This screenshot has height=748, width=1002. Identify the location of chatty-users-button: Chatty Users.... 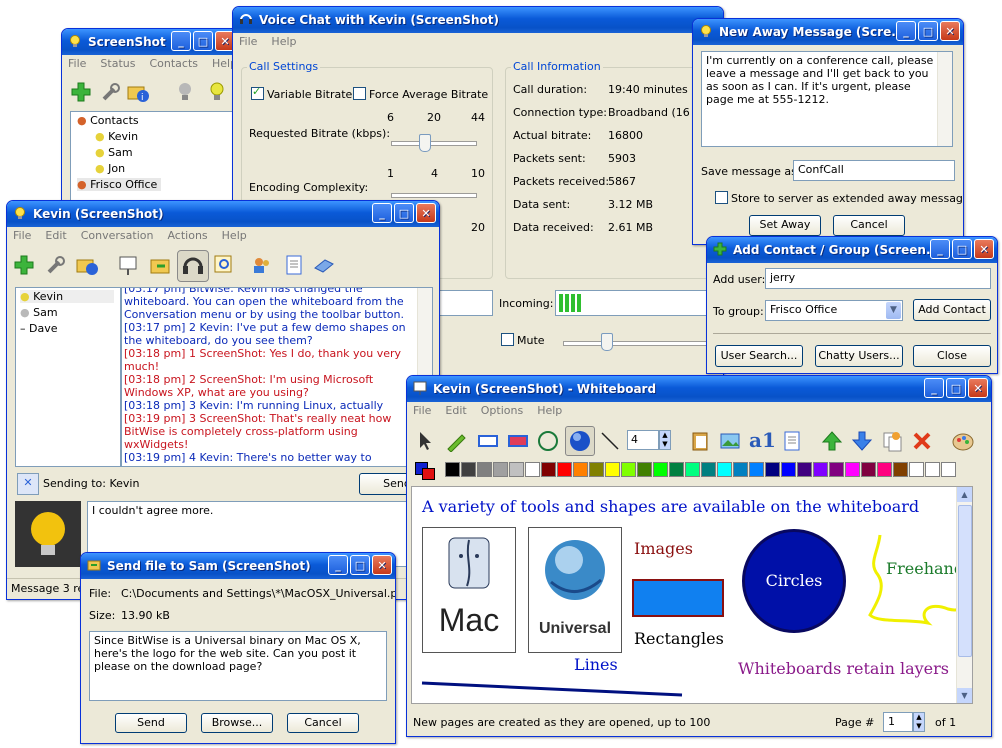
(859, 356).